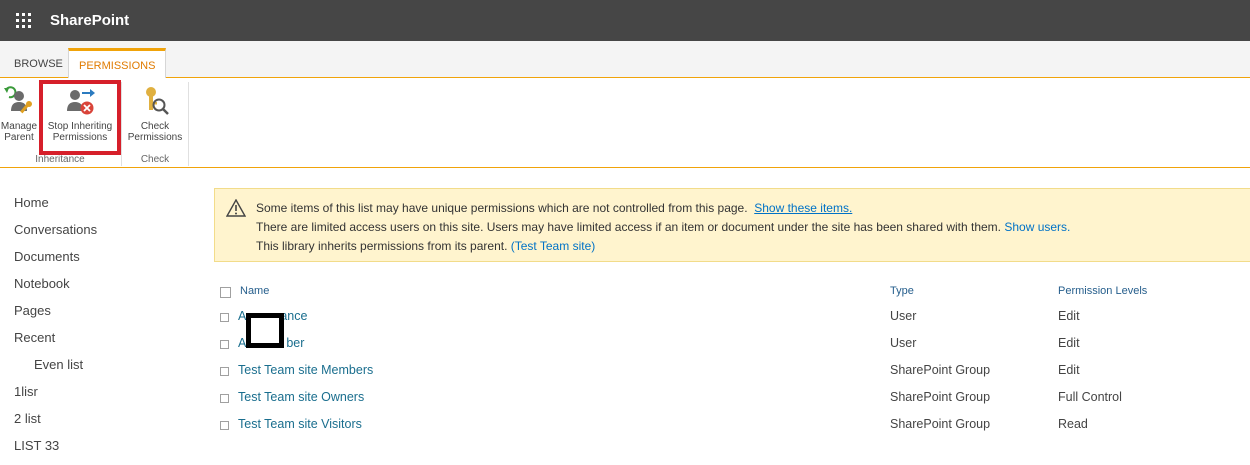 This screenshot has width=1250, height=465. Describe the element at coordinates (55, 262) in the screenshot. I see `nav-item-documents: Documents` at that location.